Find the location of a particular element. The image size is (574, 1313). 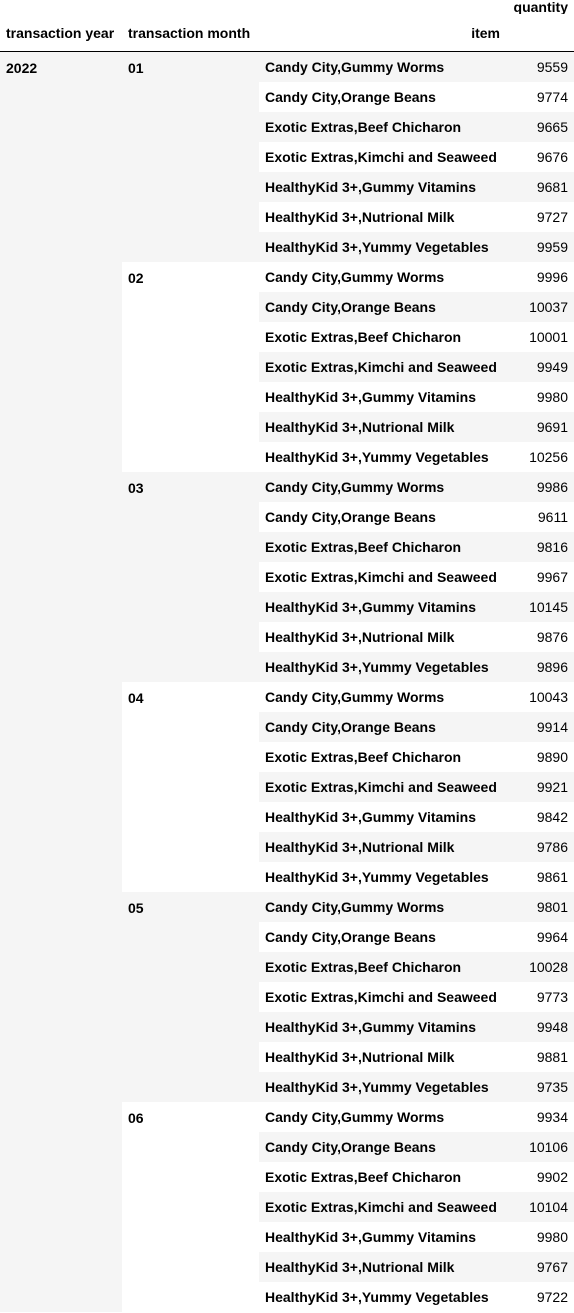

quantity-cell: 9964 is located at coordinates (540, 937).